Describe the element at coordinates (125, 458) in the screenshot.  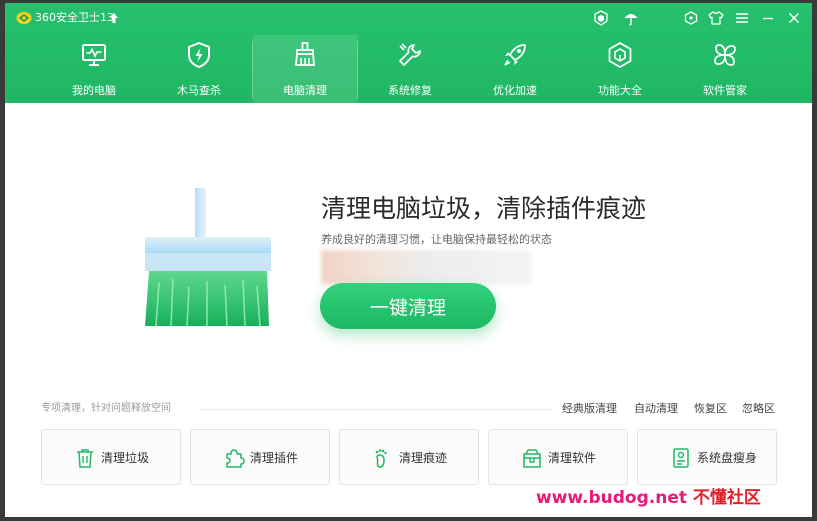
I see `tool-label: 清理垃圾` at that location.